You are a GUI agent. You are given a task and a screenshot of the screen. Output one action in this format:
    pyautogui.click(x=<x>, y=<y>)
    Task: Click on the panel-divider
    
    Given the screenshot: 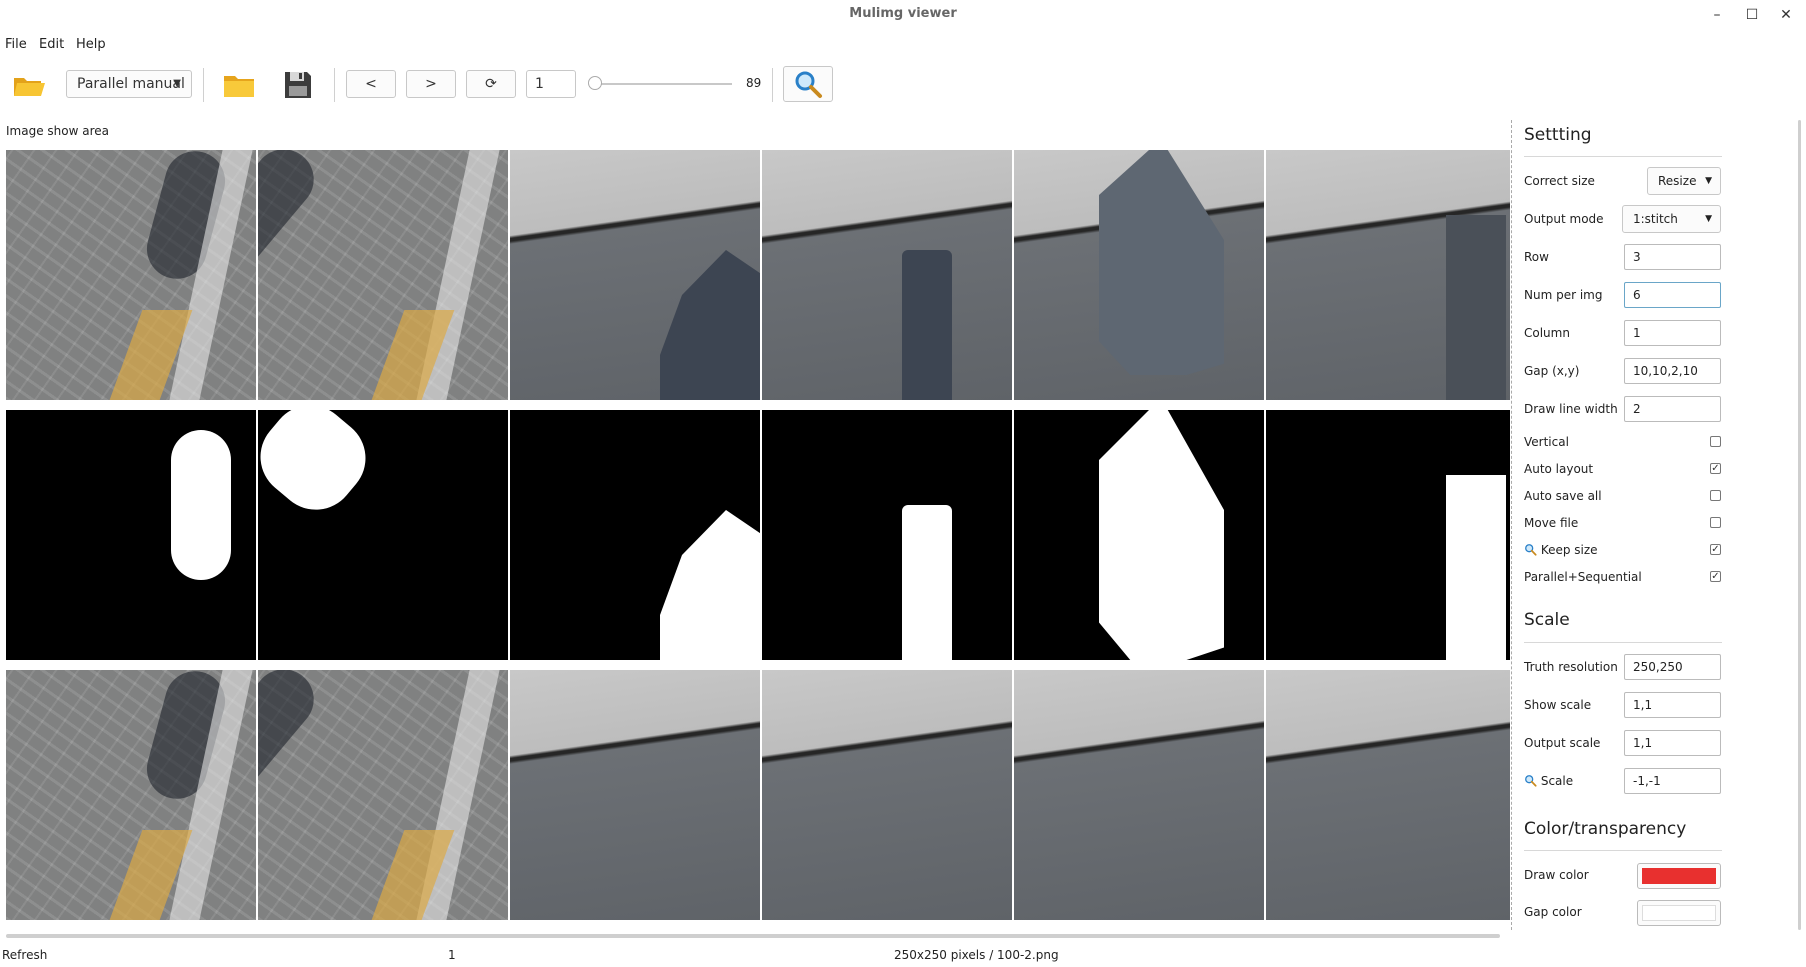 What is the action you would take?
    pyautogui.click(x=1512, y=525)
    